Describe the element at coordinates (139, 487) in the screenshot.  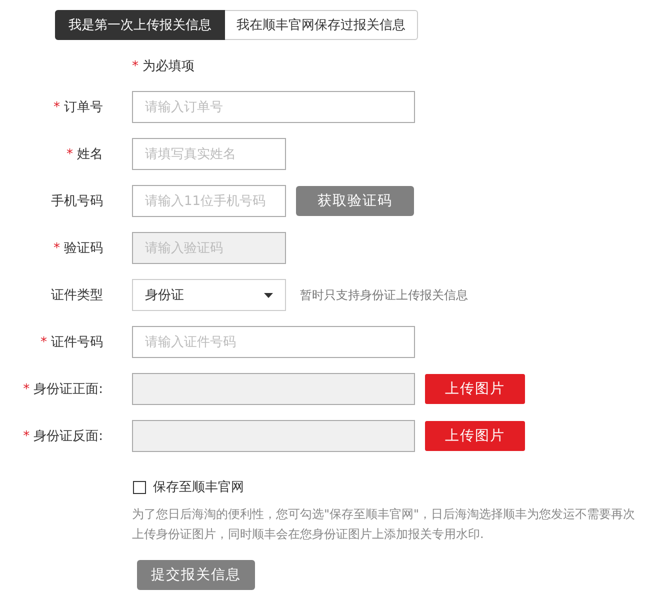
I see `checkbox` at that location.